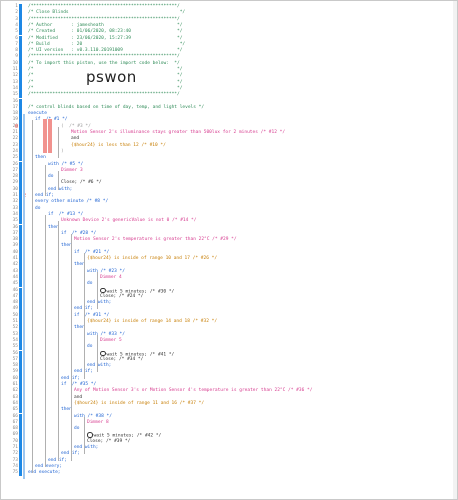 This screenshot has width=458, height=500. What do you see at coordinates (79, 233) in the screenshot?
I see `code-line-text: if /* #28 */` at bounding box center [79, 233].